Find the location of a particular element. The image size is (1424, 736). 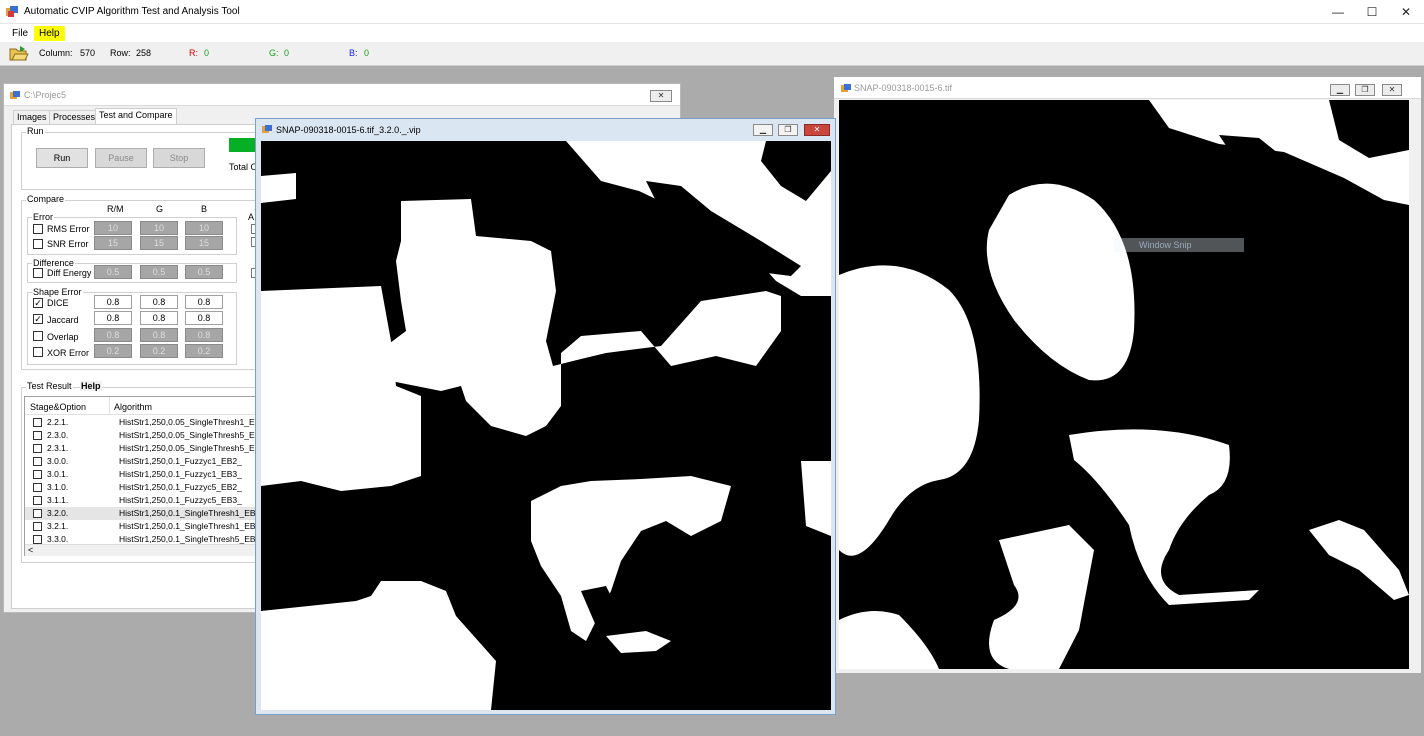

rms-b-field: 10 is located at coordinates (204, 228).